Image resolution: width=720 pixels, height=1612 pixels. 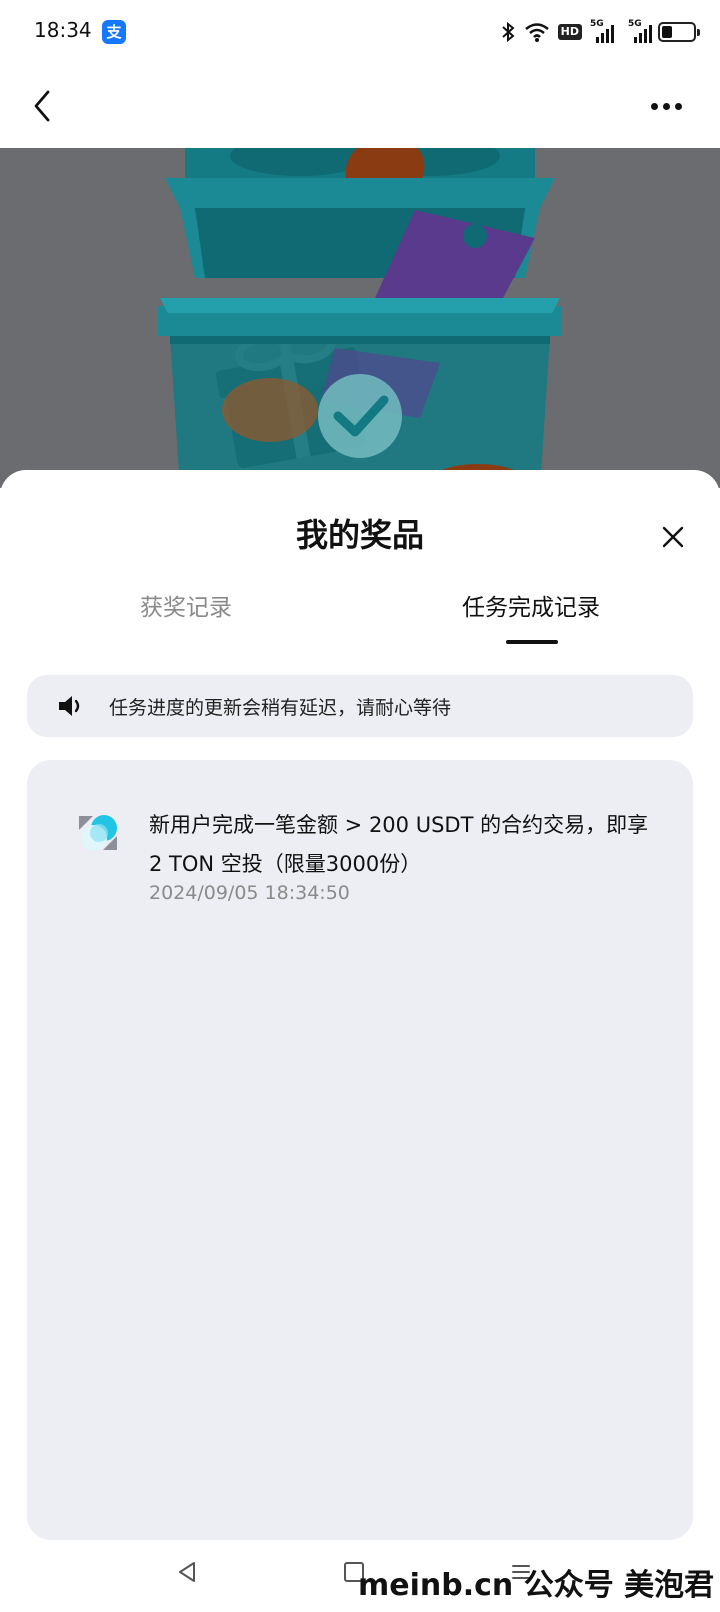 I want to click on chevron-left-icon, so click(x=46, y=106).